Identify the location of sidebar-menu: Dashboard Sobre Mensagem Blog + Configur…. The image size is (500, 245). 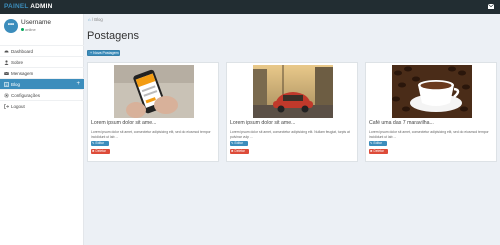
(42, 78).